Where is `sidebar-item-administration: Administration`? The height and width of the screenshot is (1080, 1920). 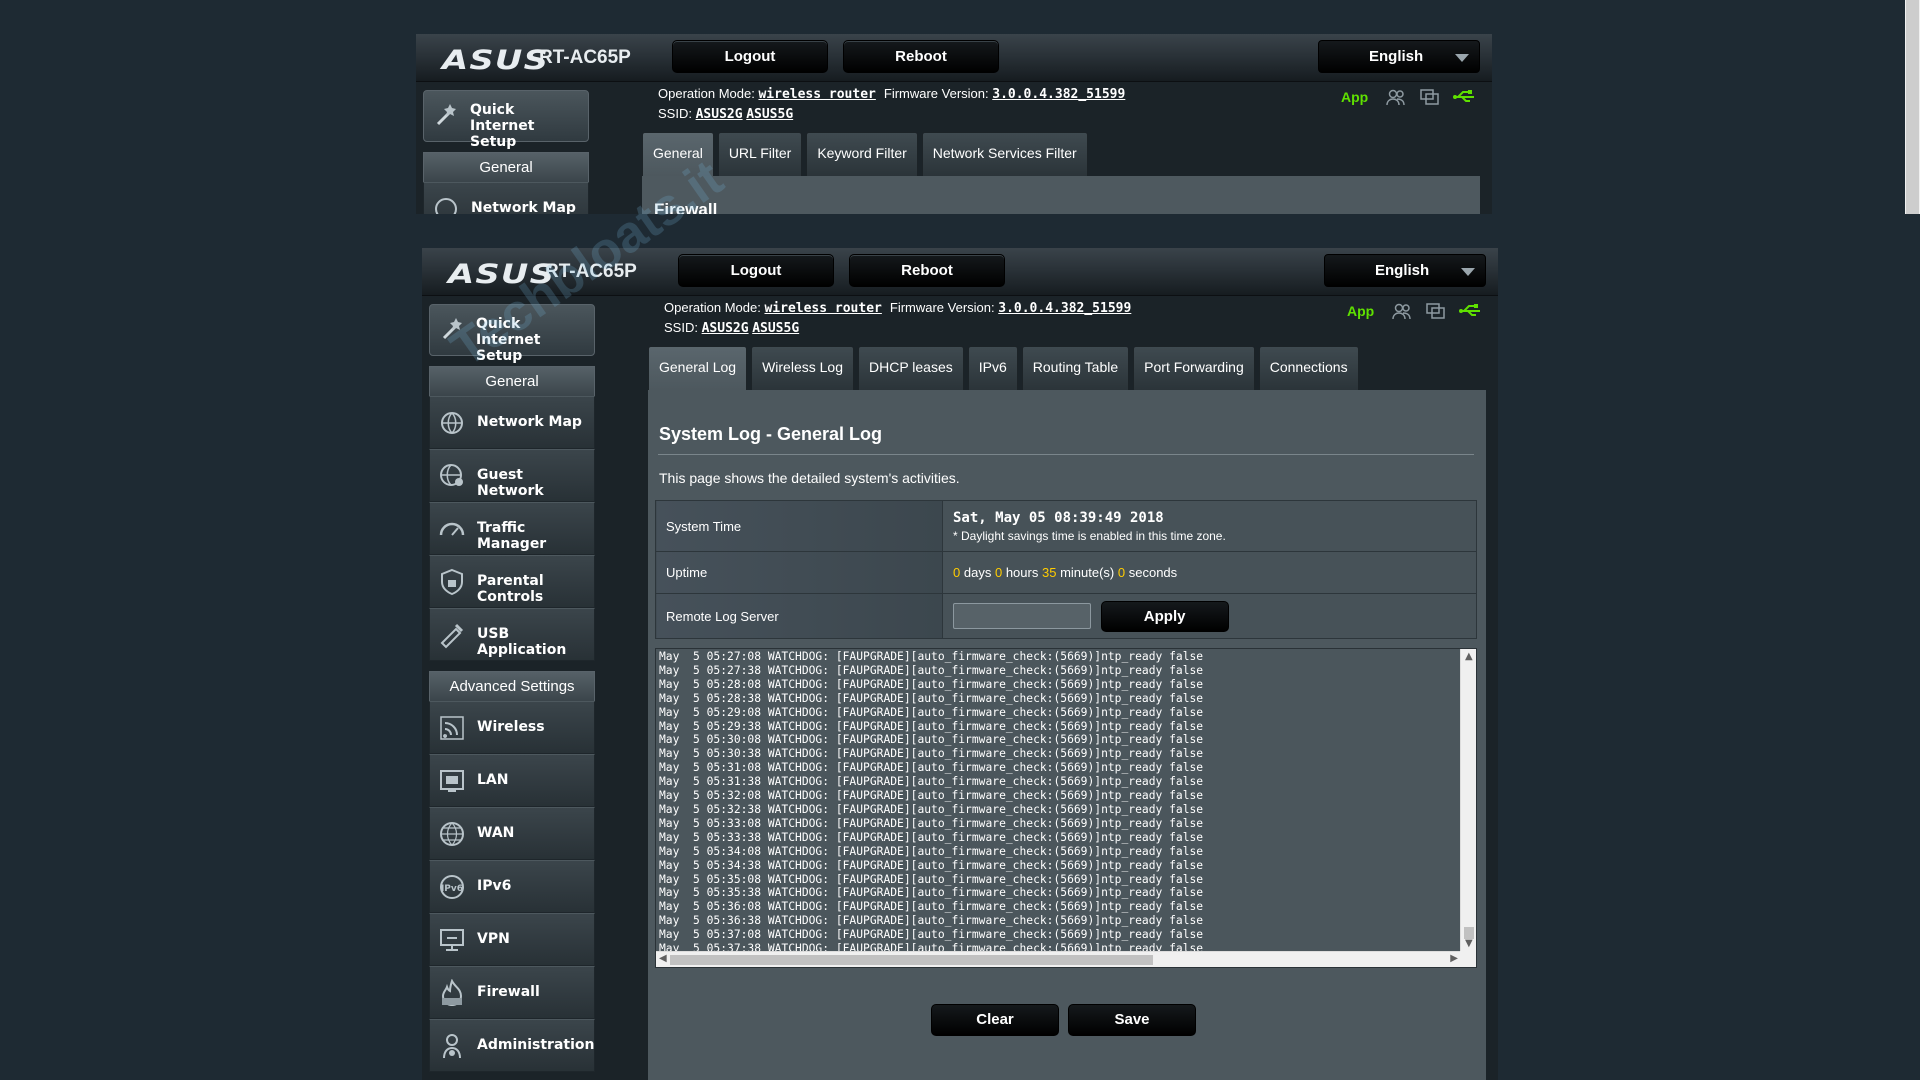
sidebar-item-administration: Administration is located at coordinates (512, 1045).